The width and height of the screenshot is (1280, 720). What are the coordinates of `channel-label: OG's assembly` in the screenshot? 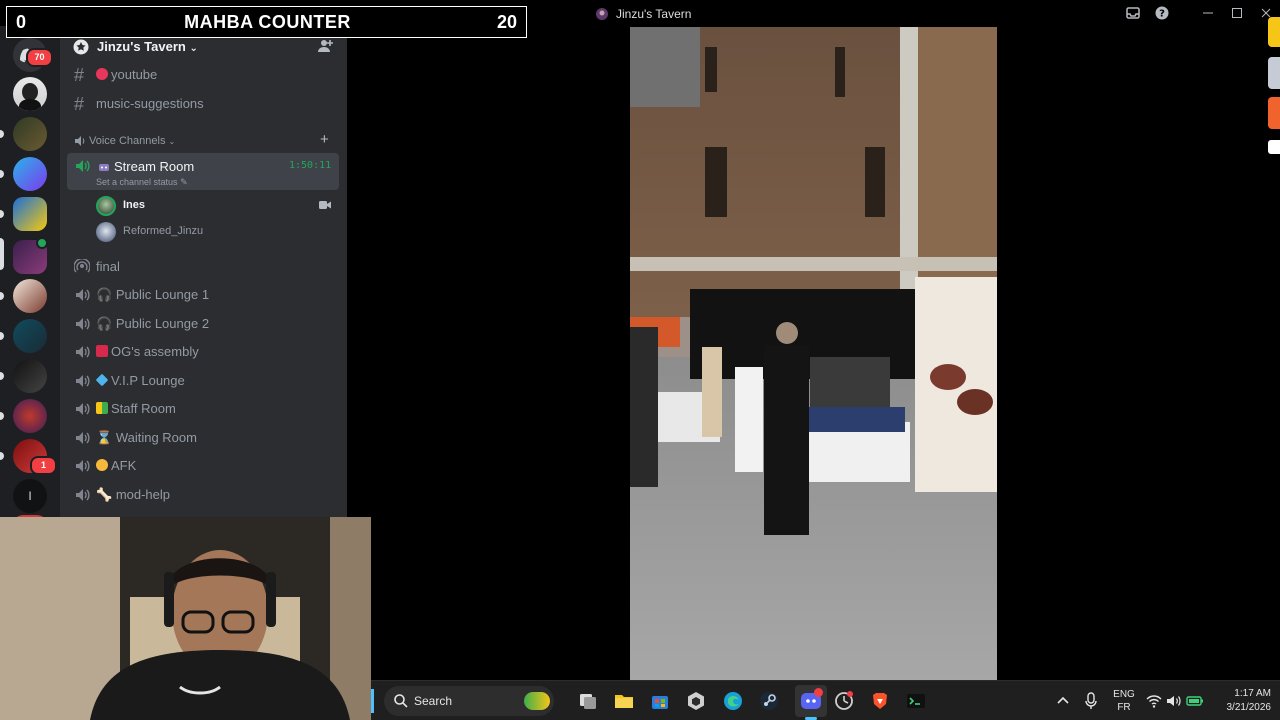 It's located at (147, 351).